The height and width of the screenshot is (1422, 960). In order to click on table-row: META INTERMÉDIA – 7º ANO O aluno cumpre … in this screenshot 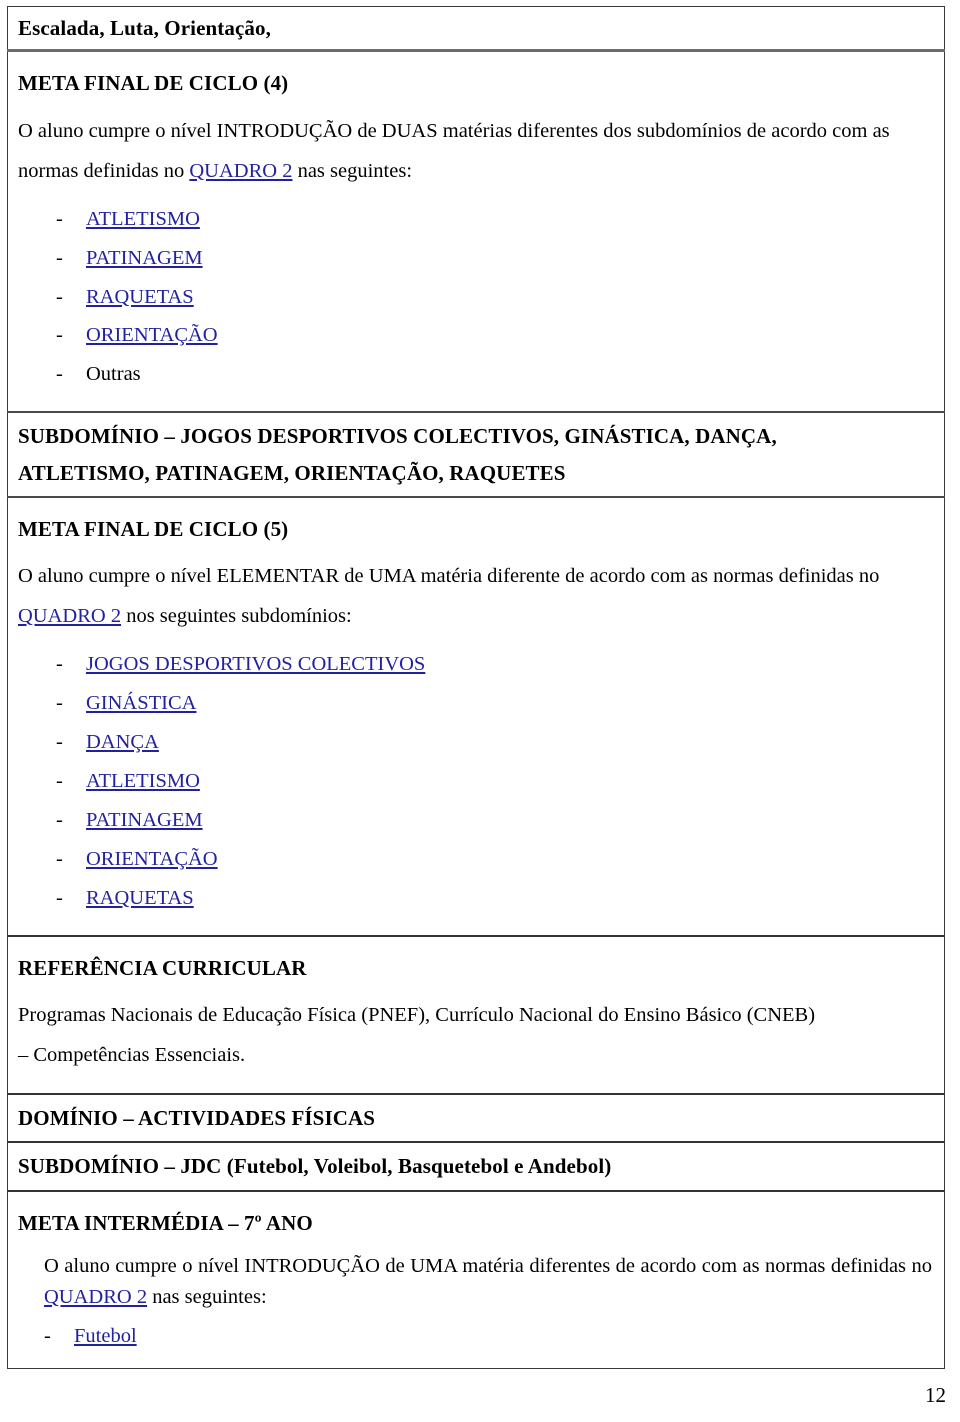, I will do `click(476, 1279)`.